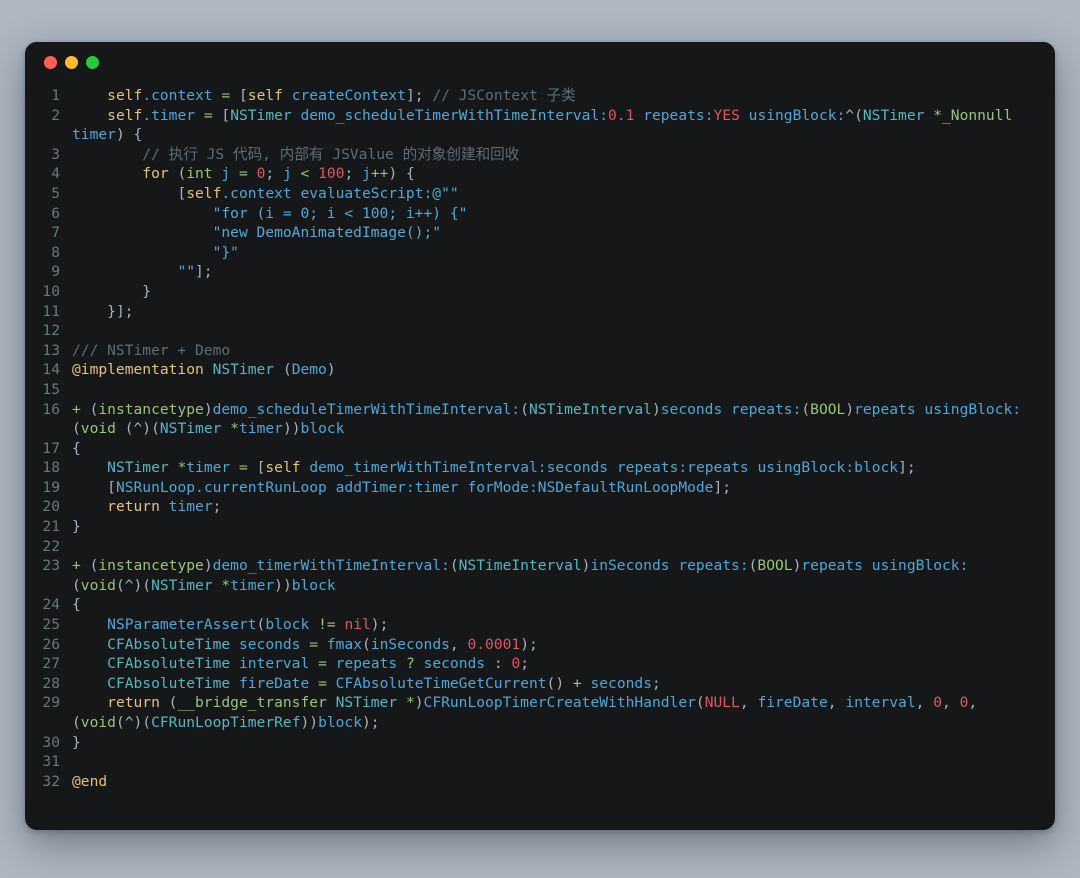  I want to click on code-line: 8 "}", so click(531, 253).